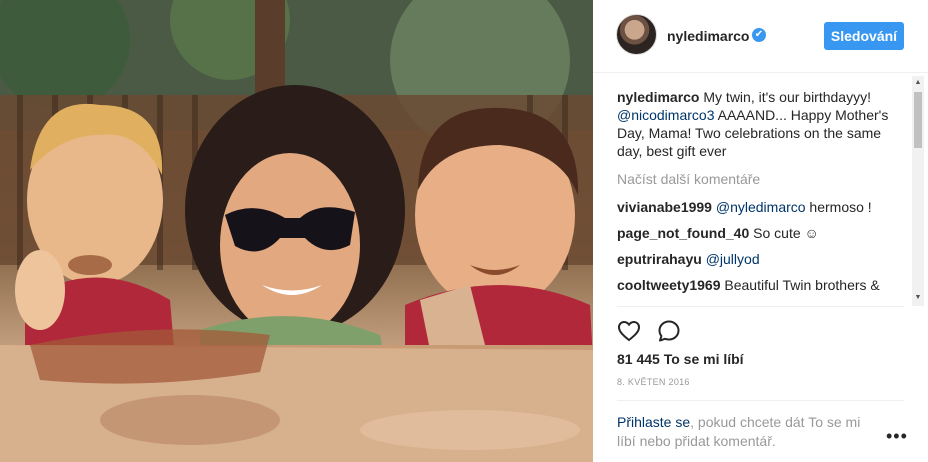 The image size is (928, 462). I want to click on comment-text: Beautiful Twin brothers &, so click(800, 285).